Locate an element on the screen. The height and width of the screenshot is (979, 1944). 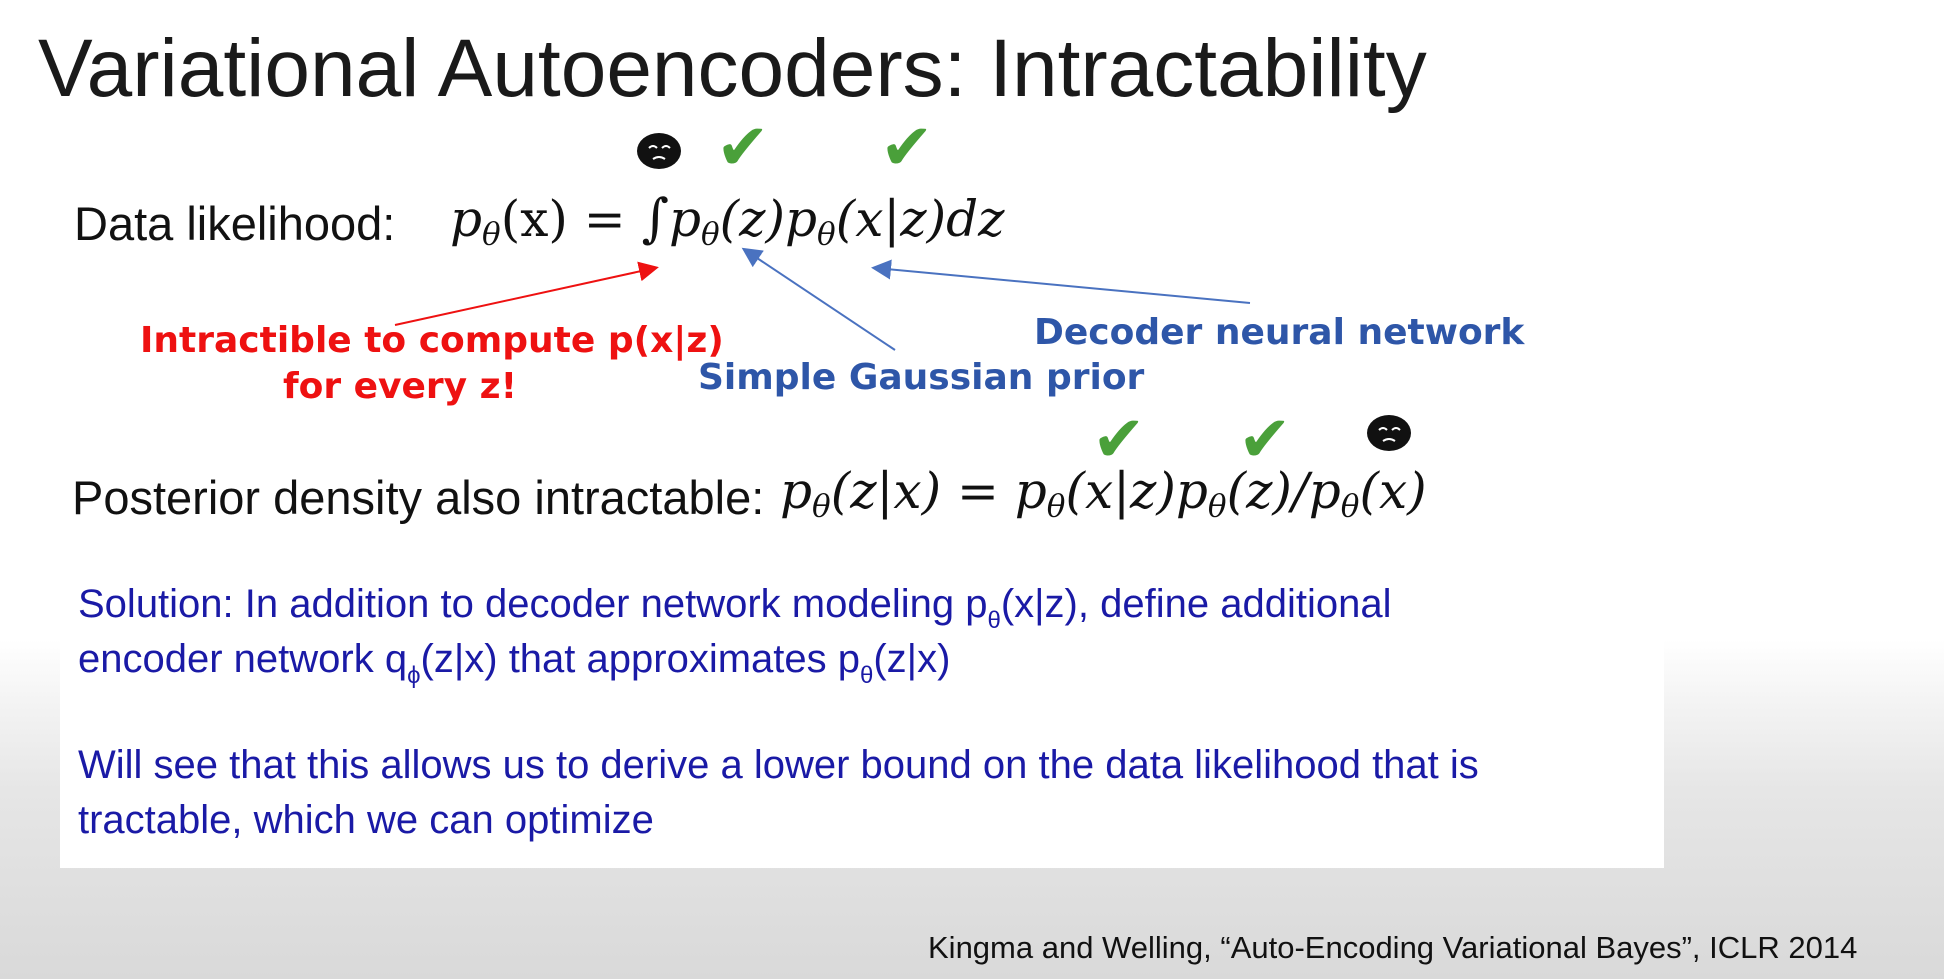
post-d-arg: (x) is located at coordinates (1393, 491).